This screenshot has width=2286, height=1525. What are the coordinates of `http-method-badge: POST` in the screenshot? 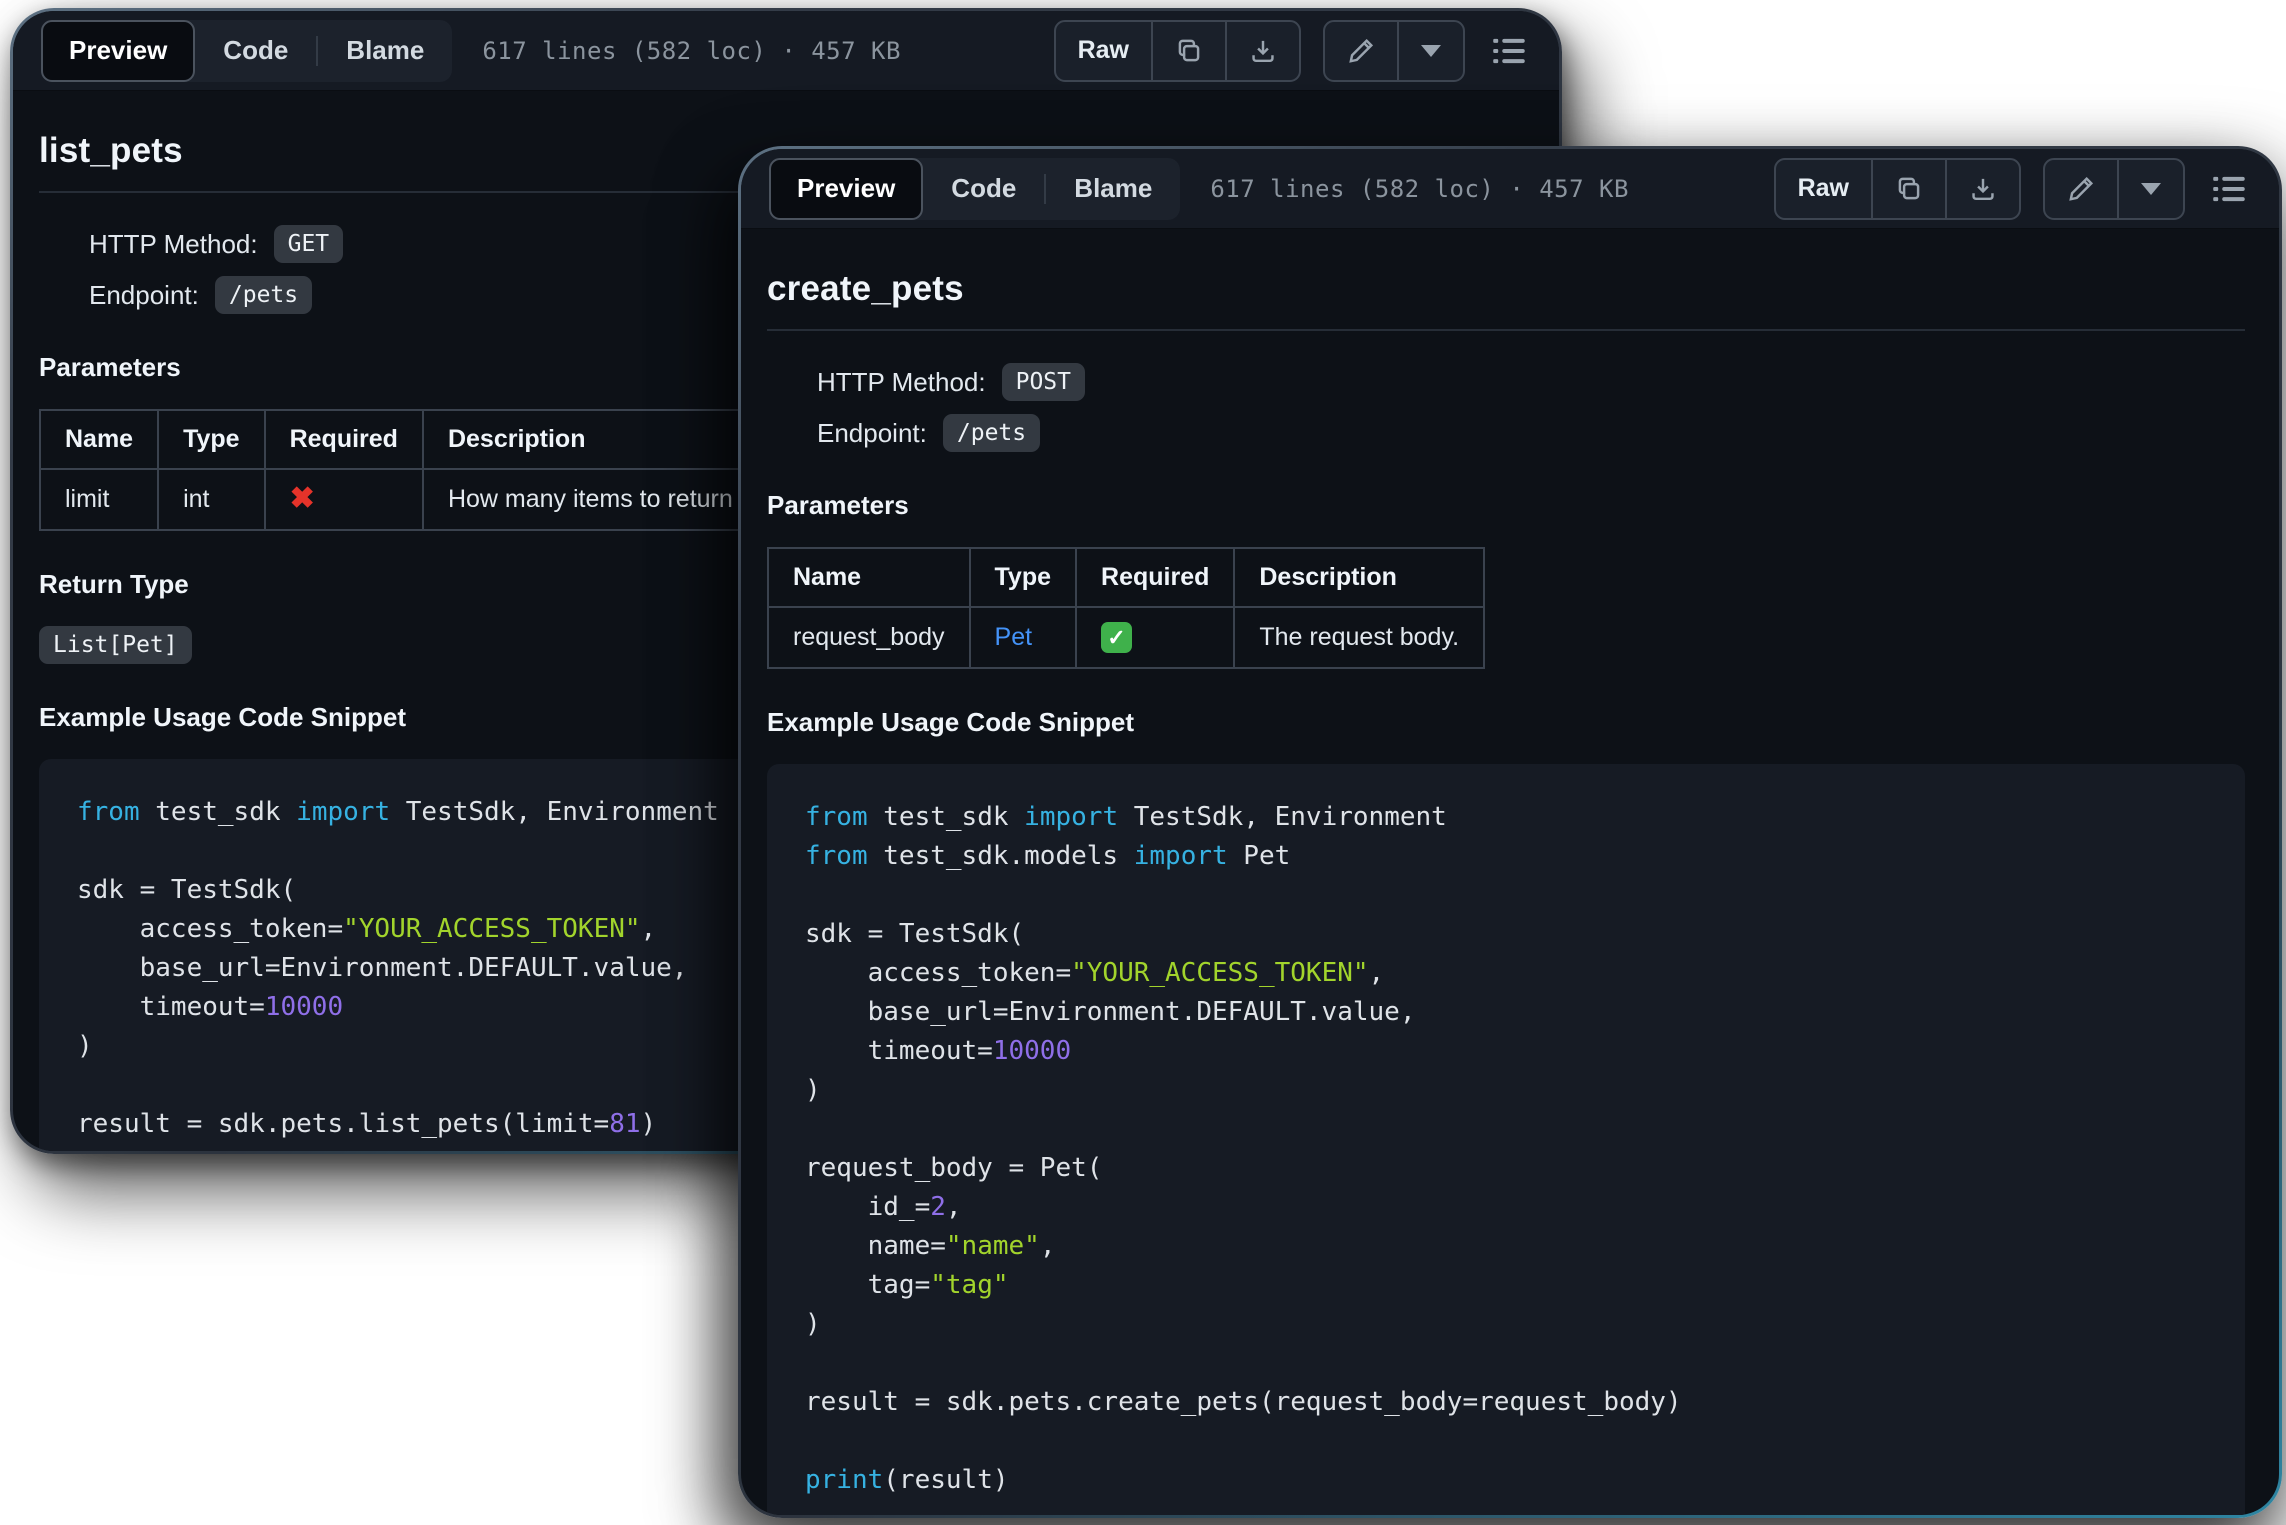 It's located at (1043, 382).